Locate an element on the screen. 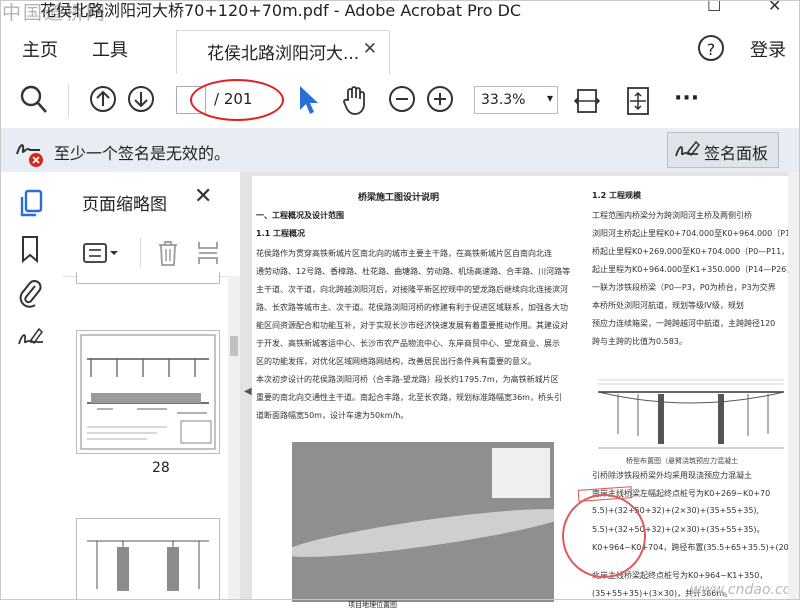  maximize-icon: ☐ is located at coordinates (714, 7).